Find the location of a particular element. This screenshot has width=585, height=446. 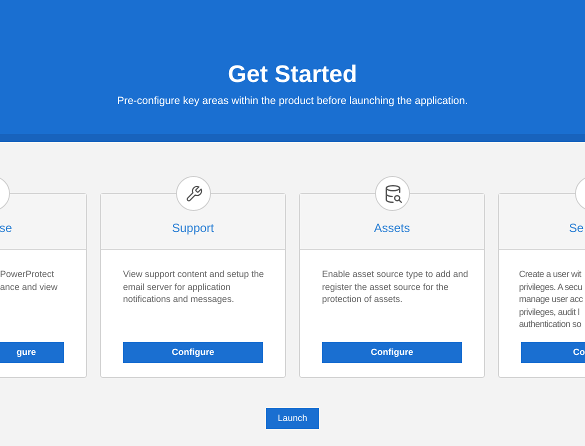

database-search-icon is located at coordinates (392, 194).